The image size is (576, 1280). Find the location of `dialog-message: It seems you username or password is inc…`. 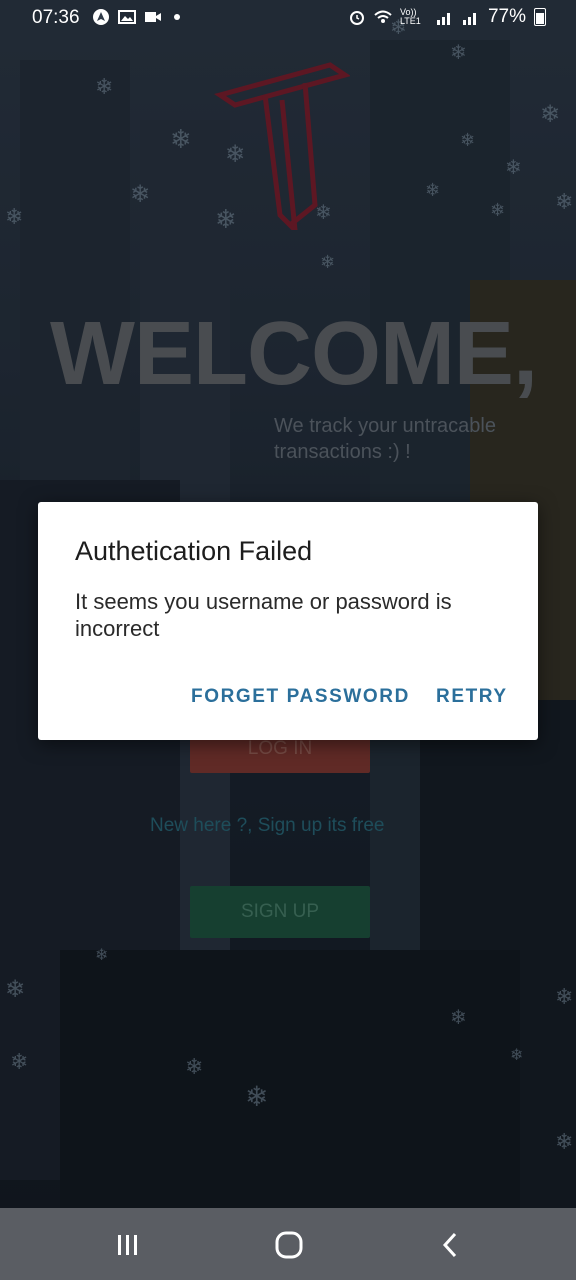

dialog-message: It seems you username or password is inc… is located at coordinates (263, 615).